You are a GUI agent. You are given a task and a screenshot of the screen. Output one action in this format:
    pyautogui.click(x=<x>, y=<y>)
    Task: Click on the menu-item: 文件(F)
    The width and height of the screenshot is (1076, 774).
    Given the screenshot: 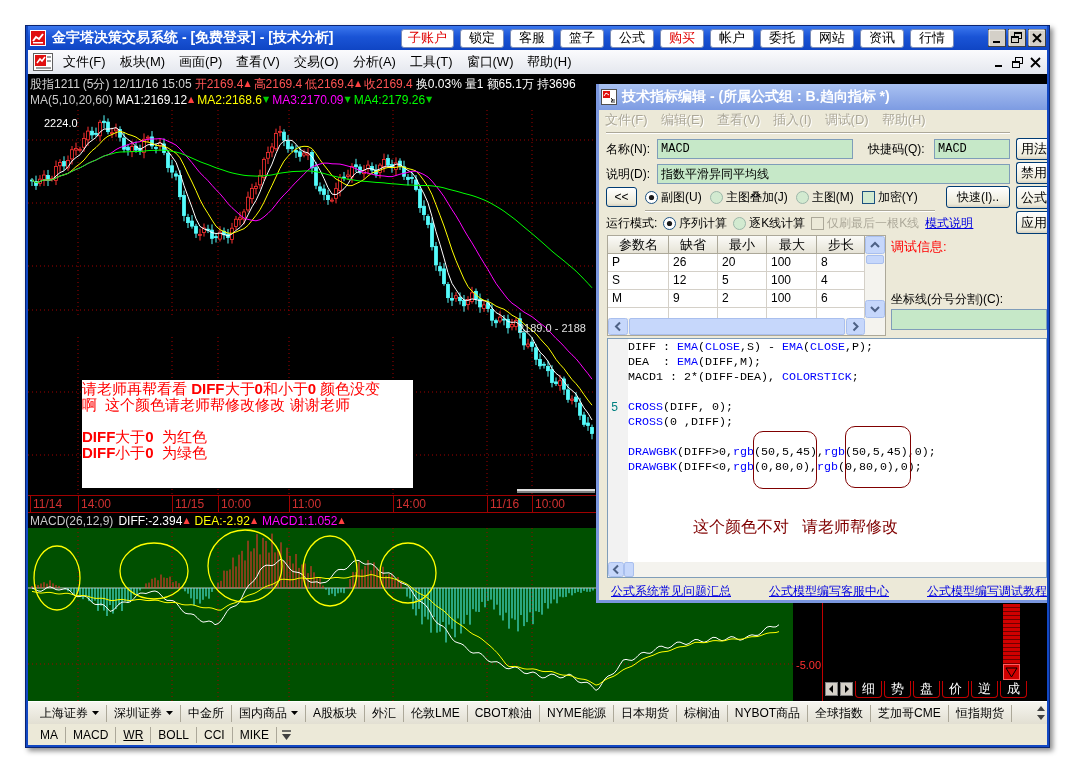 What is the action you would take?
    pyautogui.click(x=84, y=62)
    